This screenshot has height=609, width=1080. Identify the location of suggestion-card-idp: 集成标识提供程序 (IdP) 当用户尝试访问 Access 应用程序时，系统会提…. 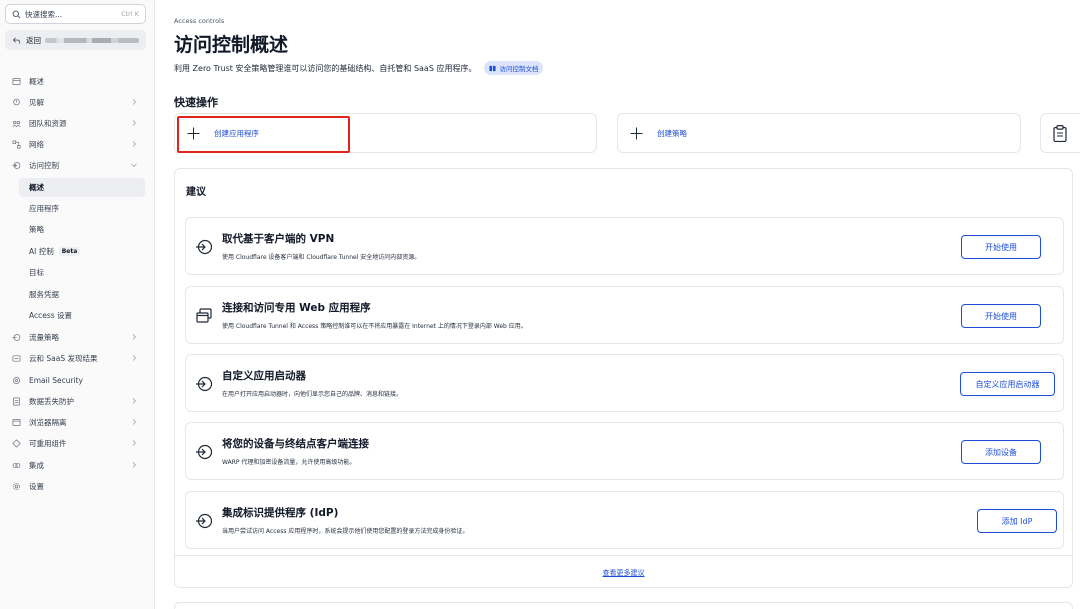
(624, 520).